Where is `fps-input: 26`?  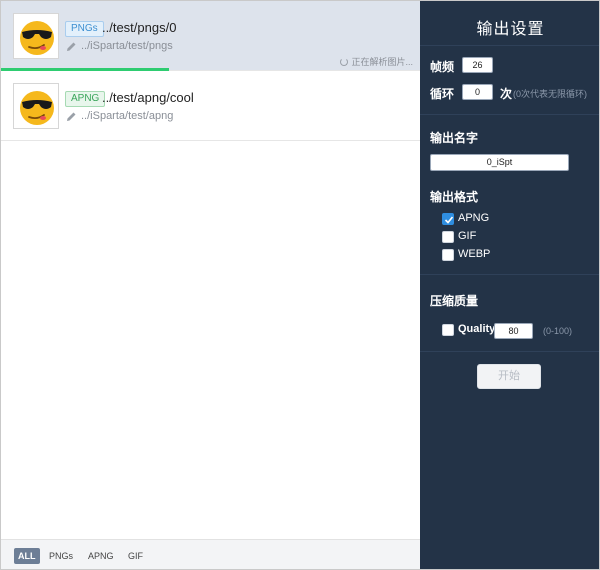 fps-input: 26 is located at coordinates (477, 65).